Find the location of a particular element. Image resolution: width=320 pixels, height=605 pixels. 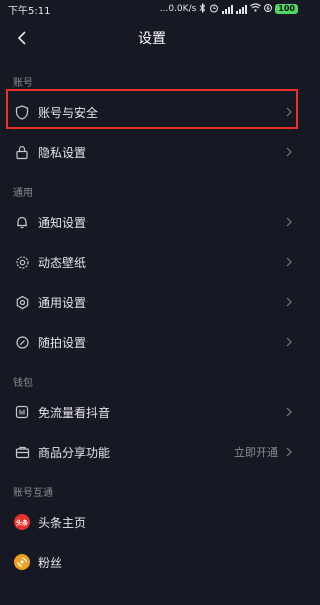

camera-icon is located at coordinates (22, 342).